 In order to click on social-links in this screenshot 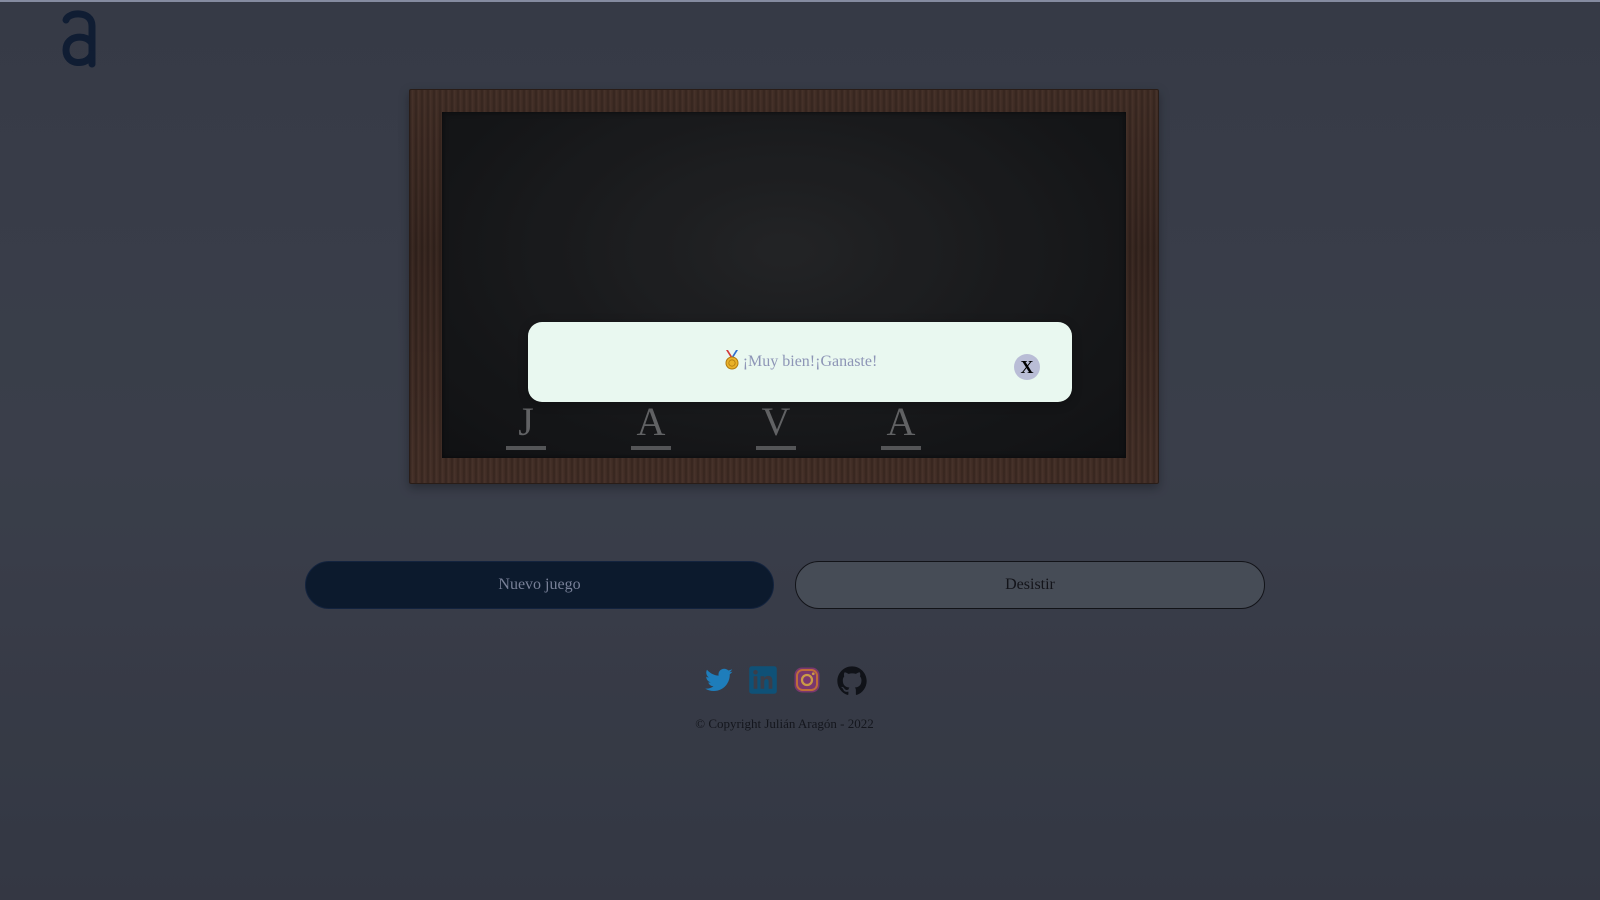, I will do `click(785, 680)`.